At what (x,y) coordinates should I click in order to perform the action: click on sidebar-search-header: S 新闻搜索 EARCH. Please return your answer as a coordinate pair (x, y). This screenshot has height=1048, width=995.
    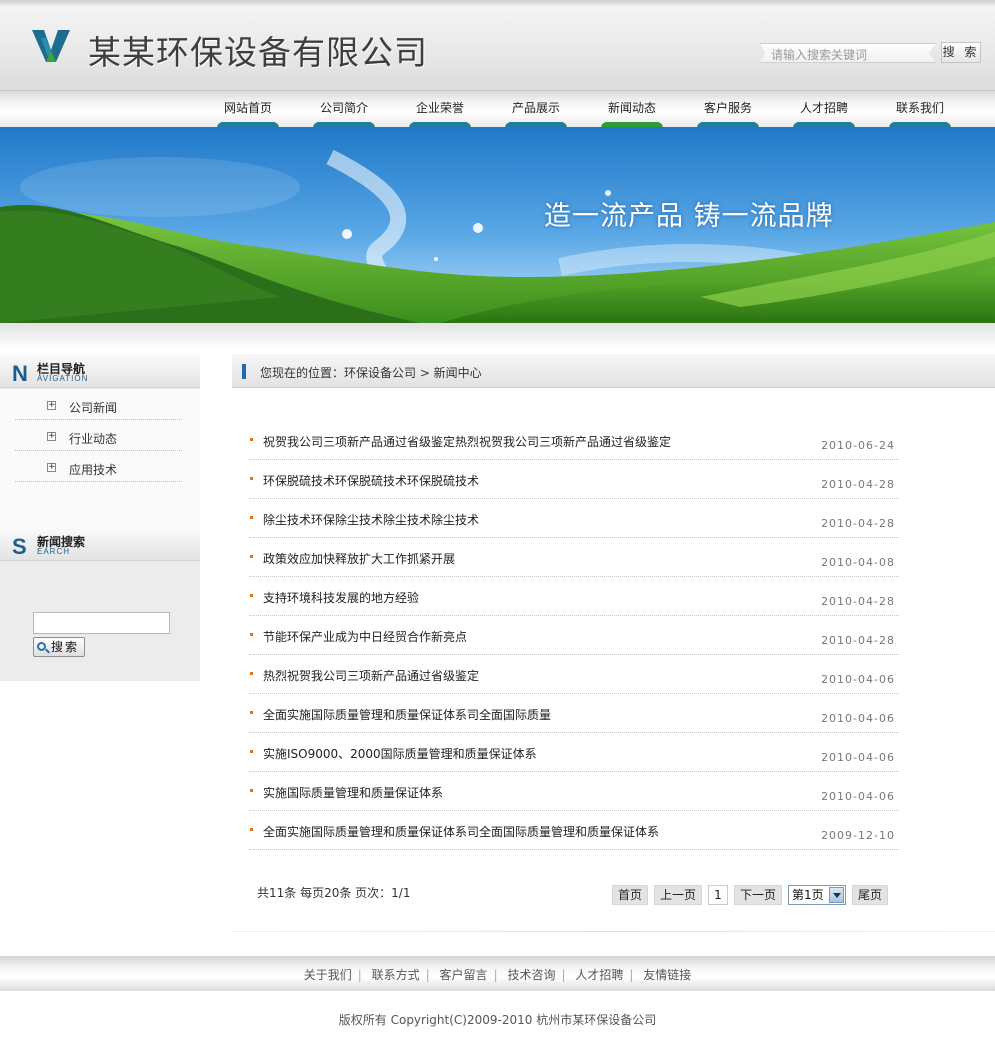
    Looking at the image, I should click on (100, 544).